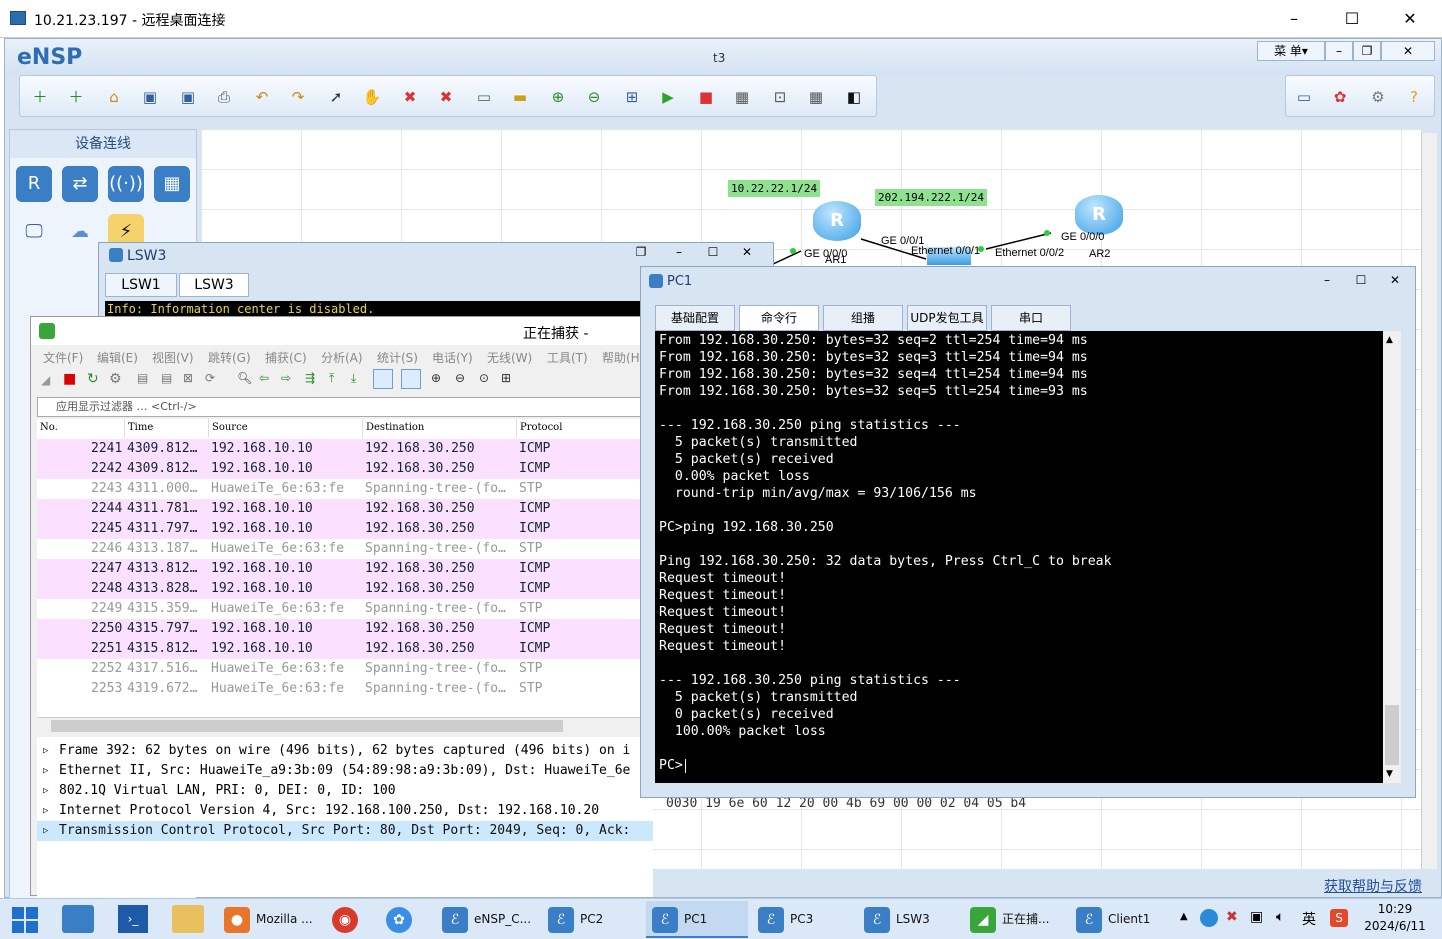 The height and width of the screenshot is (939, 1442). I want to click on menu-wireless: 无线(W), so click(509, 357).